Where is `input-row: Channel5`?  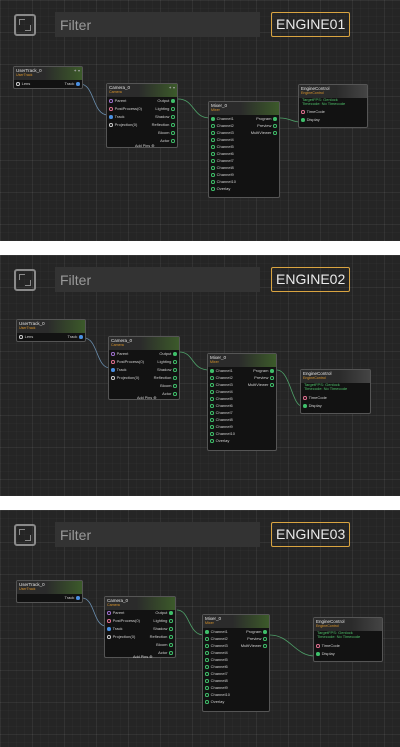 input-row: Channel5 is located at coordinates (222, 399).